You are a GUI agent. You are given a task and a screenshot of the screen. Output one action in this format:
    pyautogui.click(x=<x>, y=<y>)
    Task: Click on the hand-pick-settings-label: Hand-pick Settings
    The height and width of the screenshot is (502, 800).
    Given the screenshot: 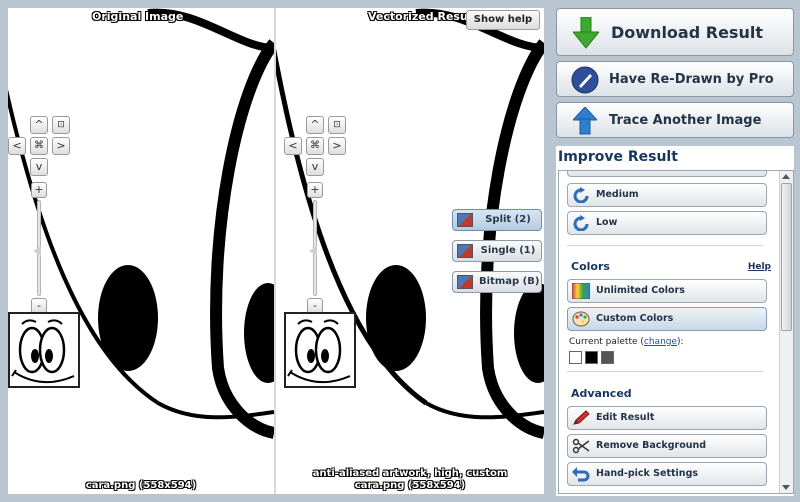 What is the action you would take?
    pyautogui.click(x=647, y=473)
    